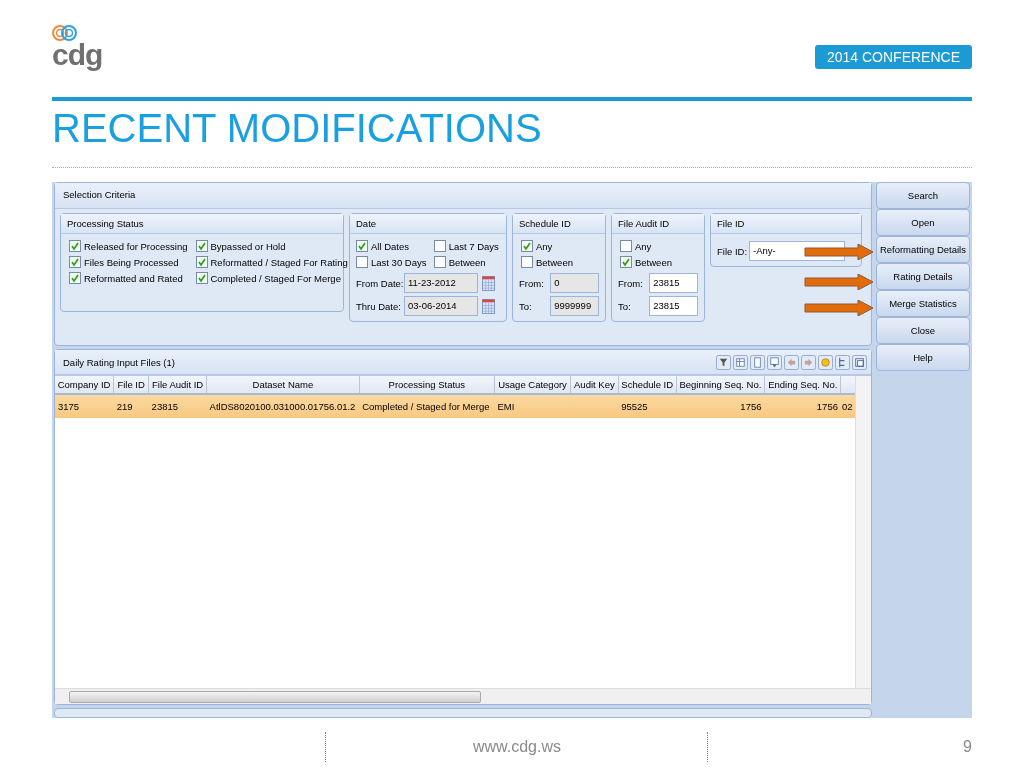 The image size is (1024, 768). Describe the element at coordinates (723, 362) in the screenshot. I see `funnel-icon` at that location.